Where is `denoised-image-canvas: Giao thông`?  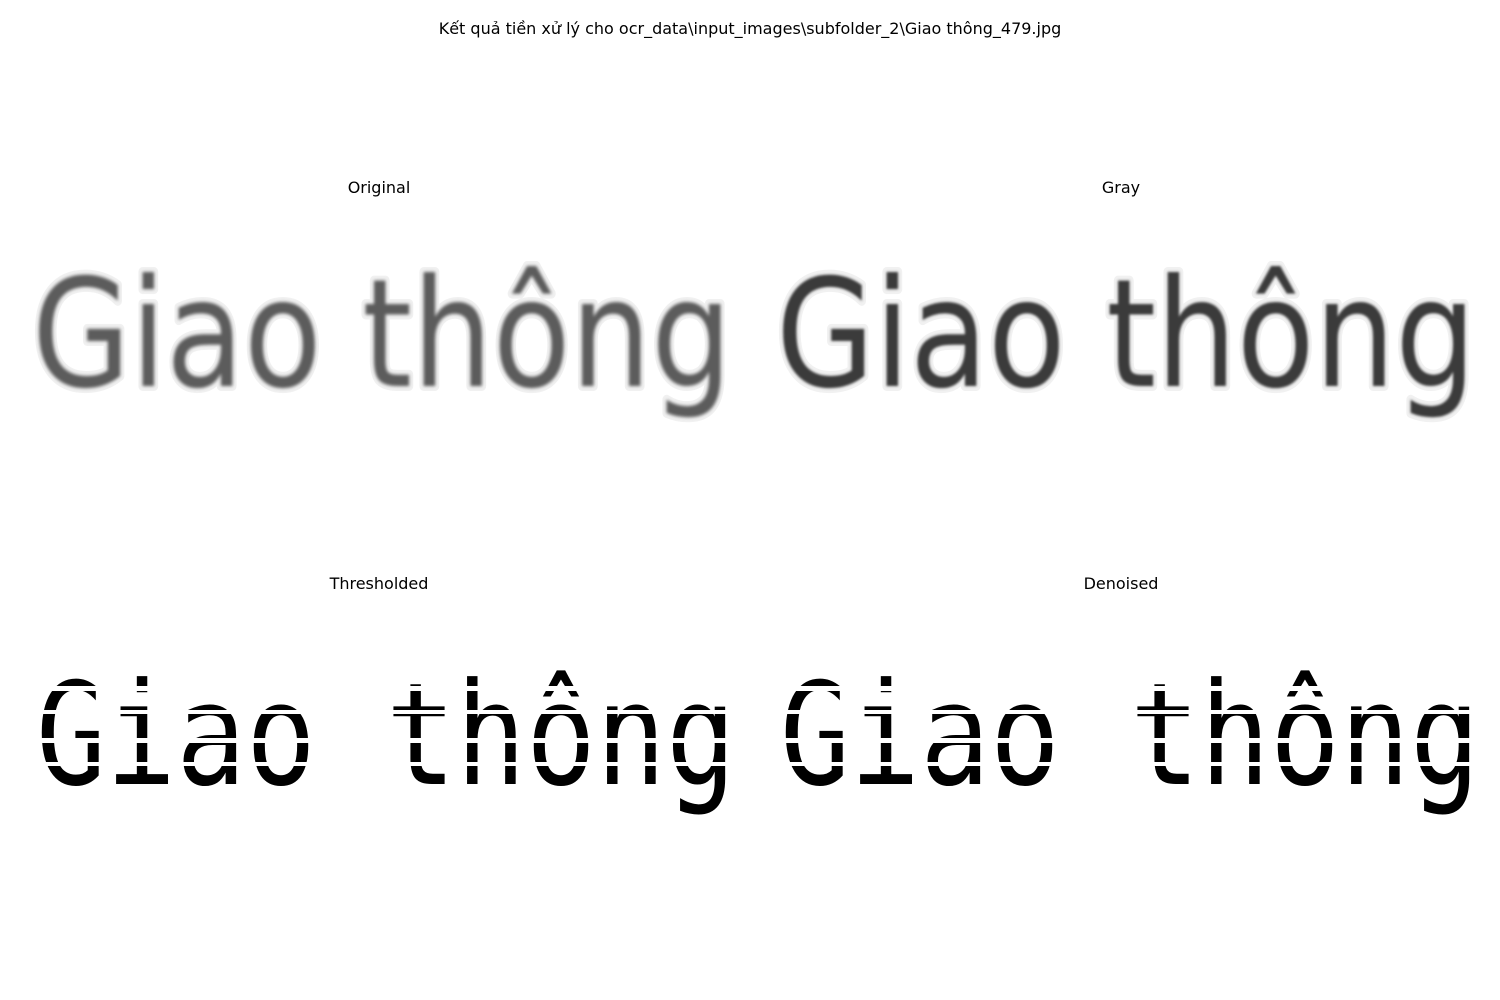 denoised-image-canvas: Giao thông is located at coordinates (1121, 735).